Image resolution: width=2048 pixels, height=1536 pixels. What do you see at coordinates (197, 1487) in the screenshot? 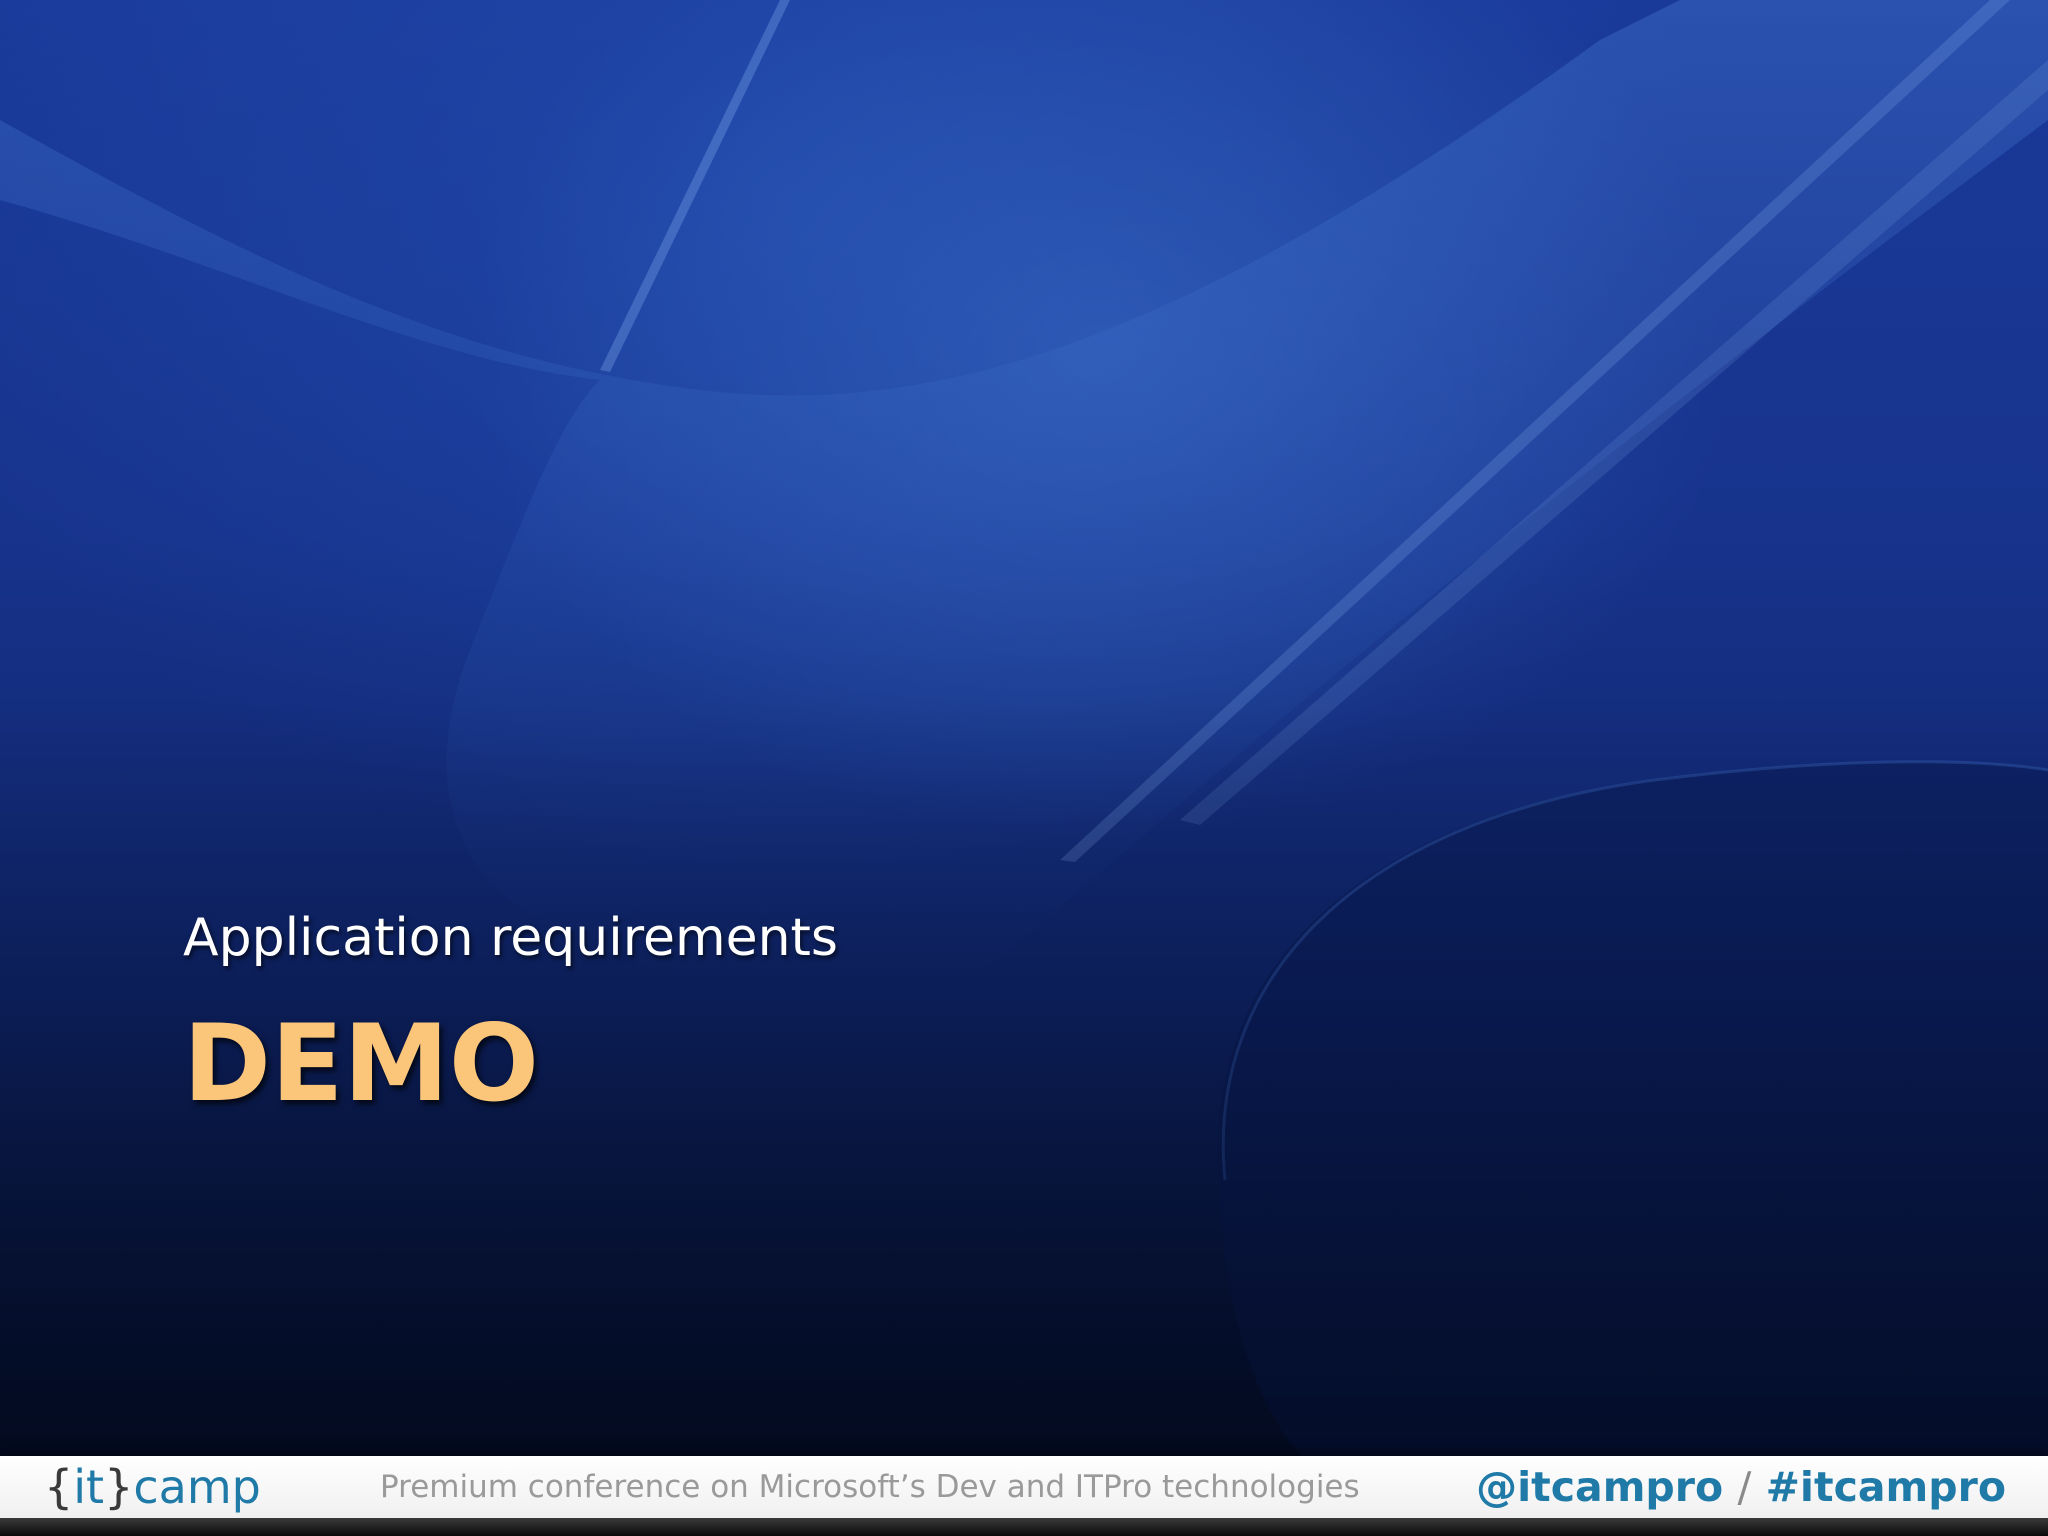
I see `logo-camp: camp` at bounding box center [197, 1487].